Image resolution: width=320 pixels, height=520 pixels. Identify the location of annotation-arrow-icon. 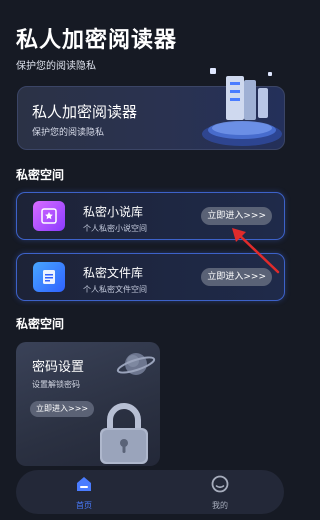
(256, 251).